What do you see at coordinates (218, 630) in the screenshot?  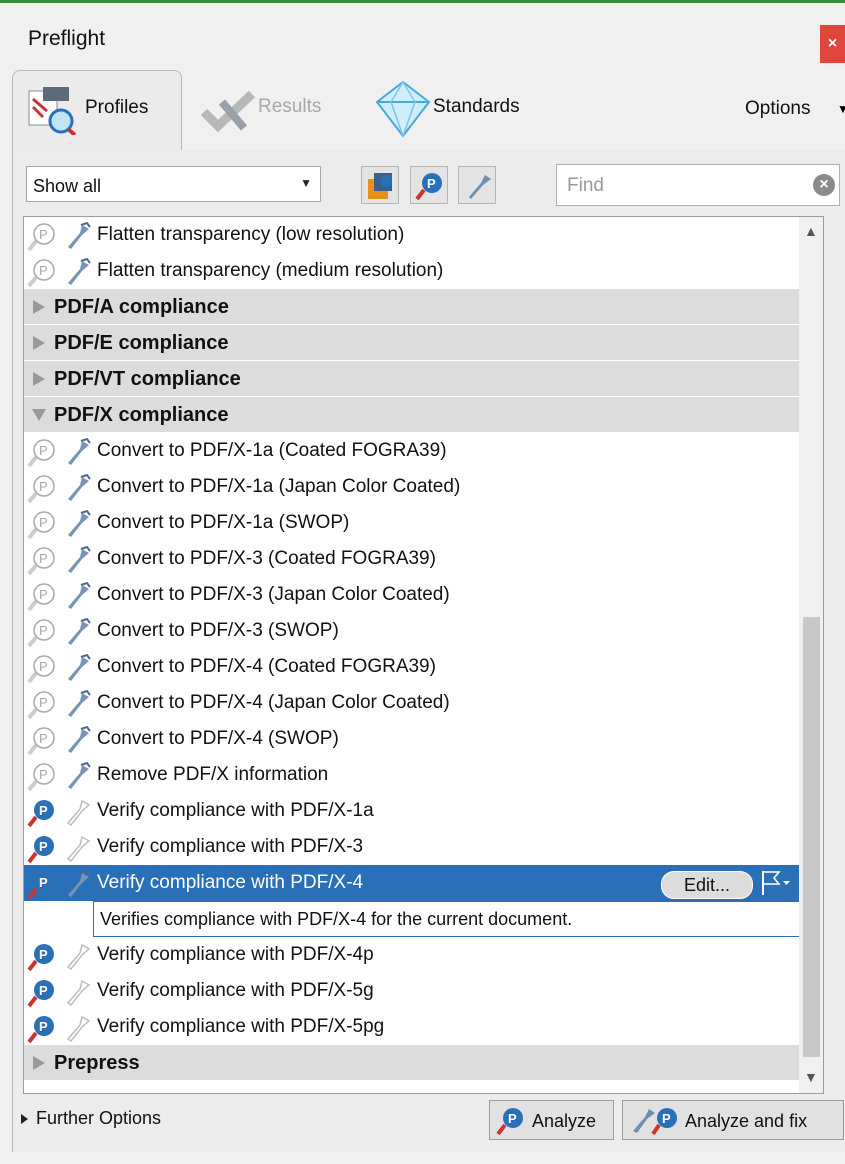 I see `list-item-label: Convert to PDF/X-3 (SWOP)` at bounding box center [218, 630].